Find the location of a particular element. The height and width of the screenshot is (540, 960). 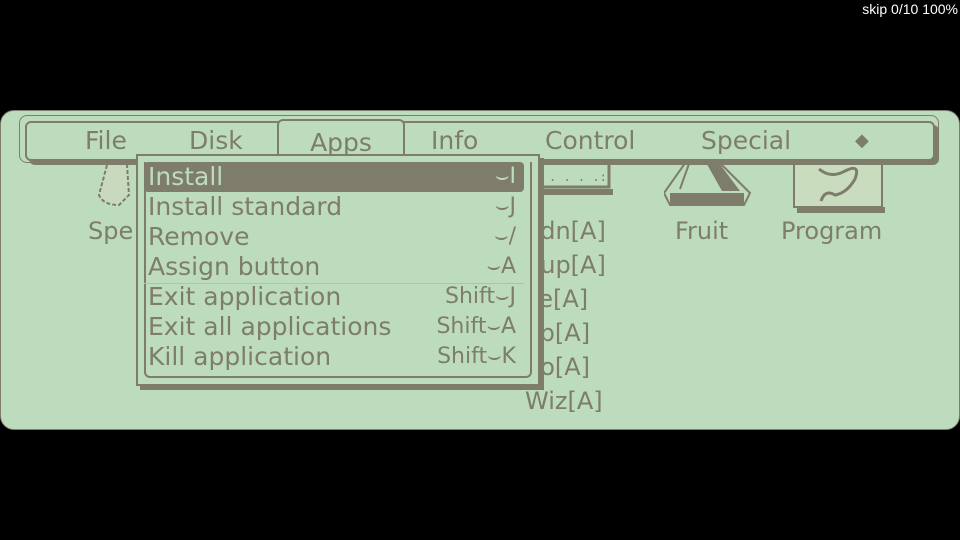

menu-item-shortcut: ⌣/ is located at coordinates (505, 236).